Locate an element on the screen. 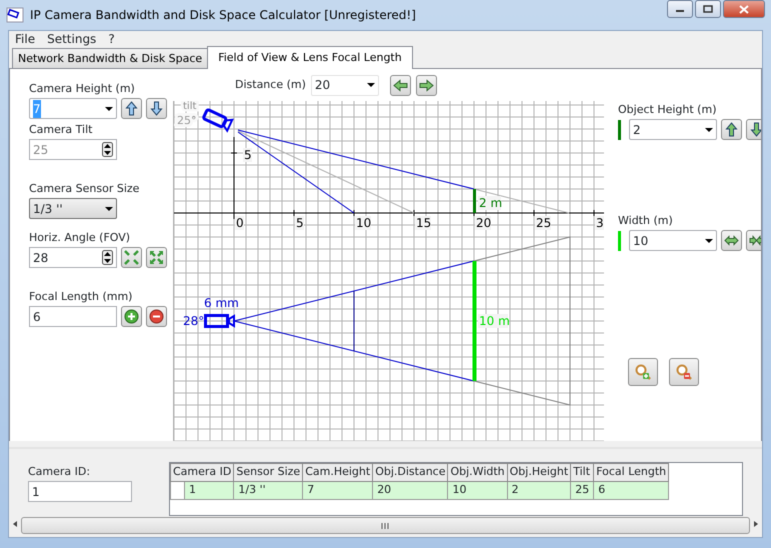  column-header: Focal Length is located at coordinates (631, 473).